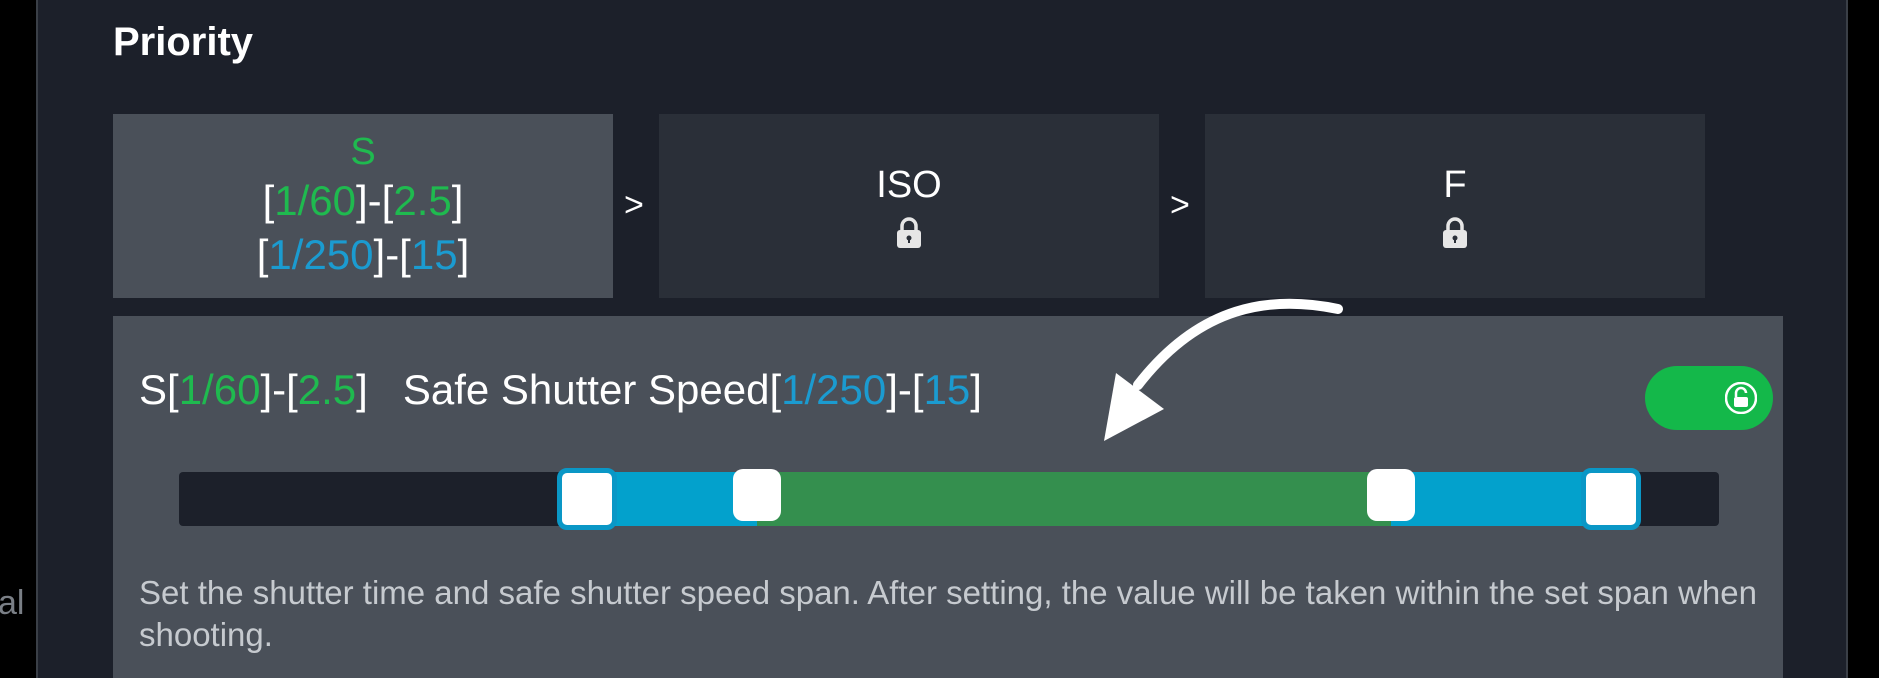  I want to click on shutter-range-text: [1/60]-[2.5], so click(363, 200).